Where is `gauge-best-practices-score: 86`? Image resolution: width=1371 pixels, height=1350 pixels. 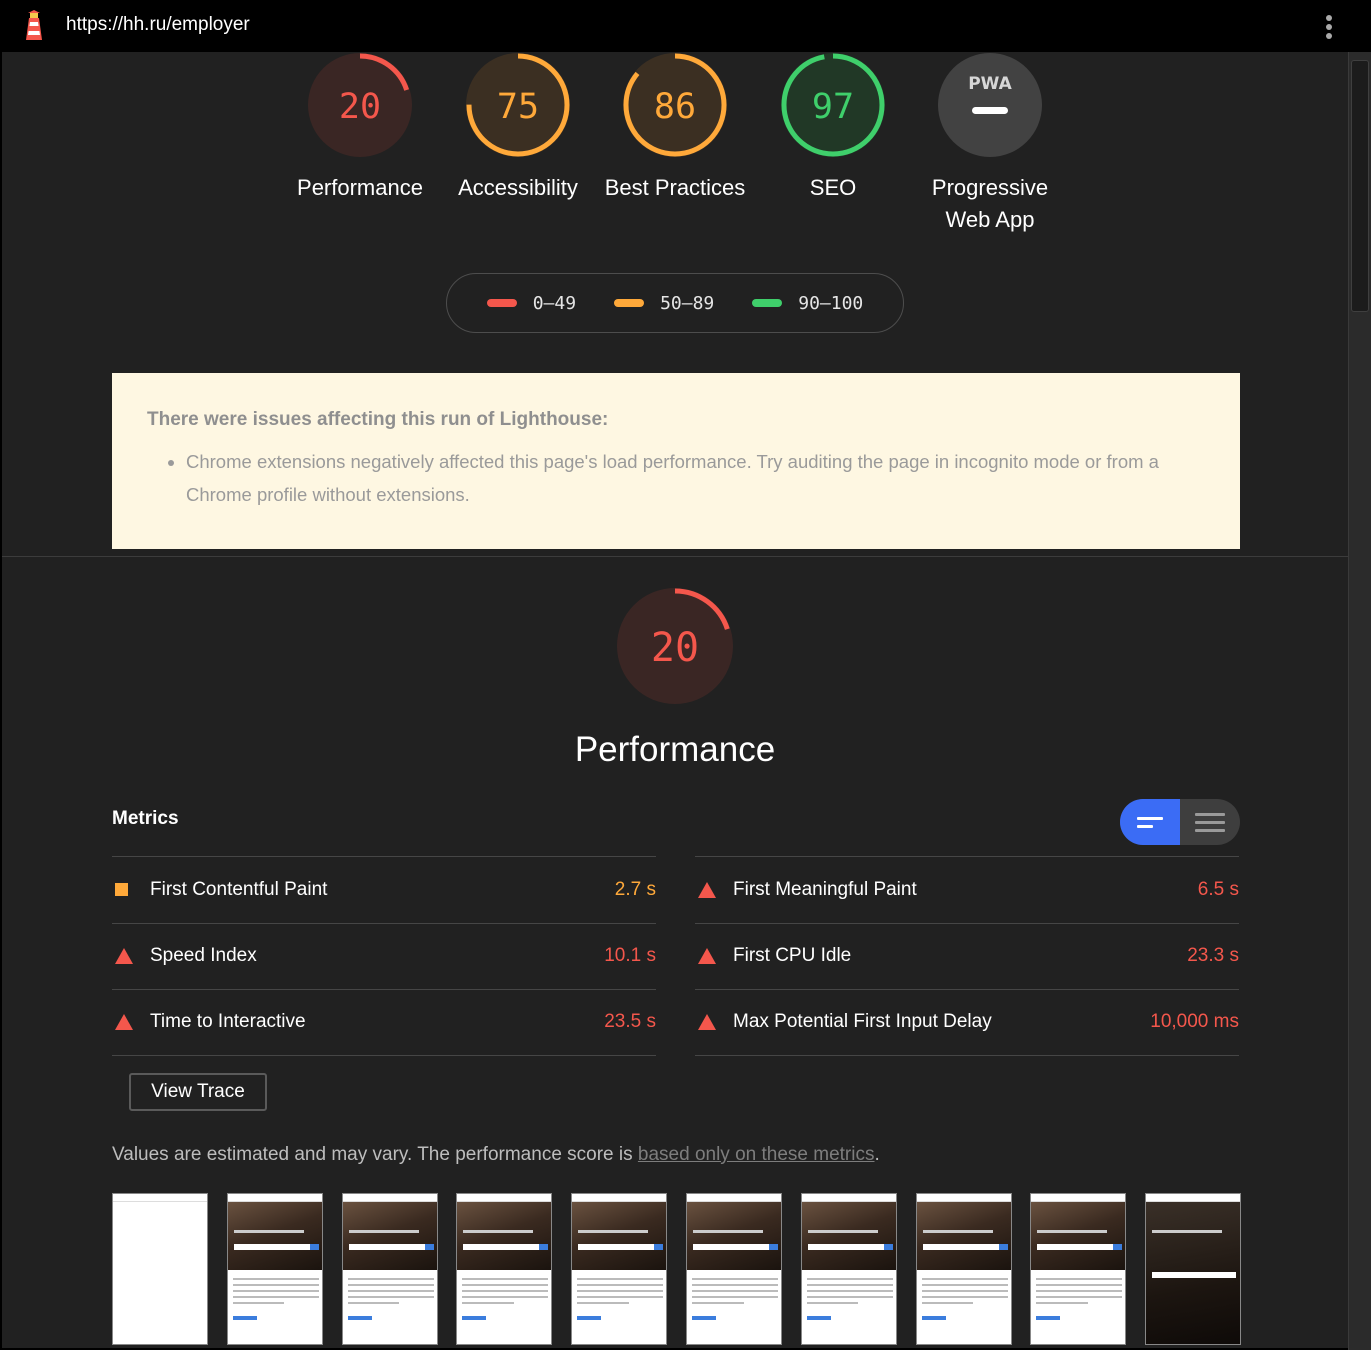 gauge-best-practices-score: 86 is located at coordinates (675, 107).